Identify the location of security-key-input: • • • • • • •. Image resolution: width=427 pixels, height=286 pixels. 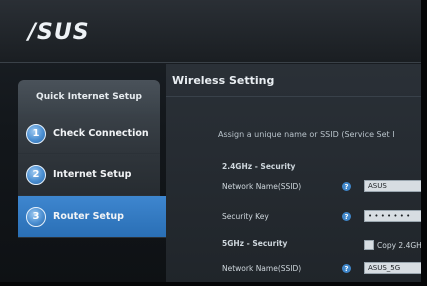
(395, 216).